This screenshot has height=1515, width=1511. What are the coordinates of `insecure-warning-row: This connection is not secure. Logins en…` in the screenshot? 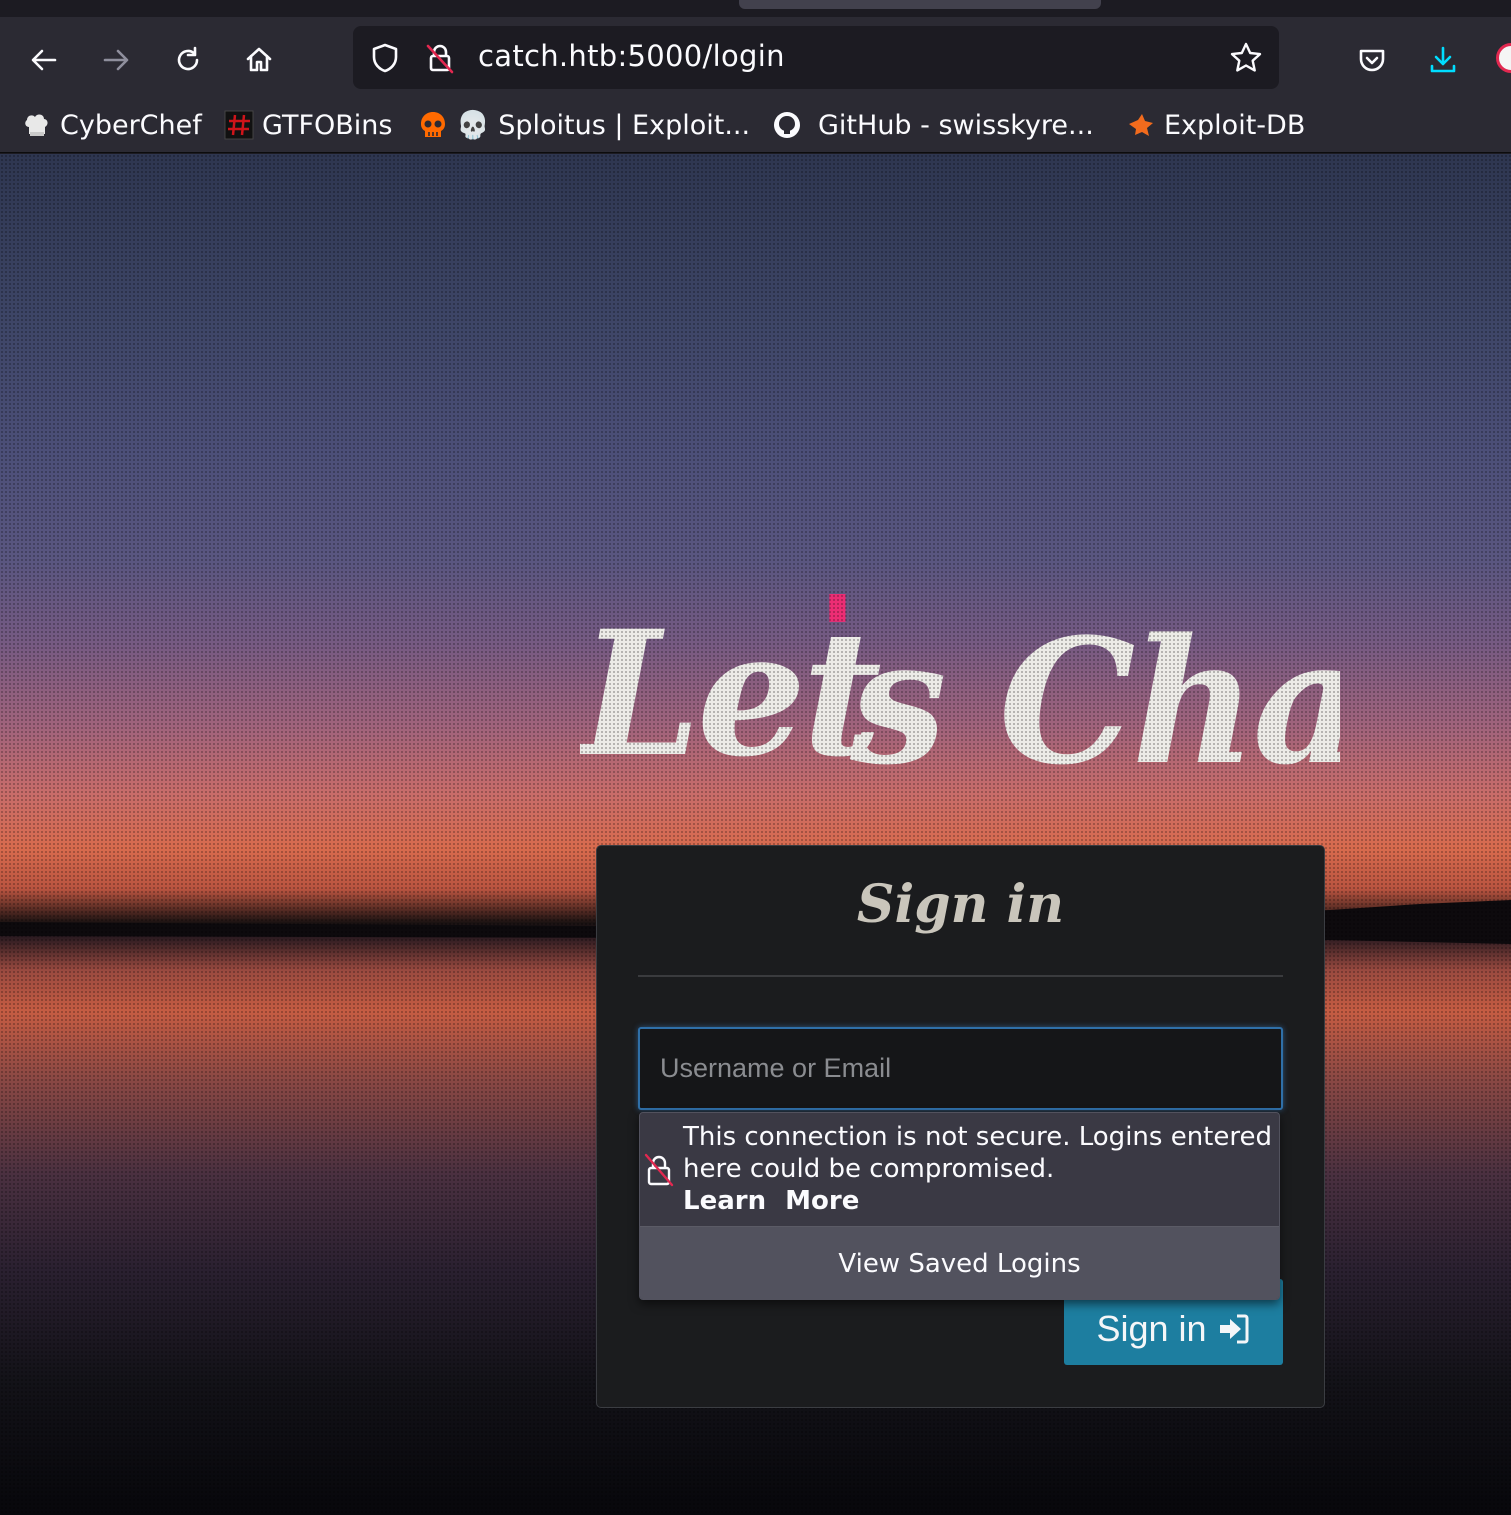 It's located at (959, 1169).